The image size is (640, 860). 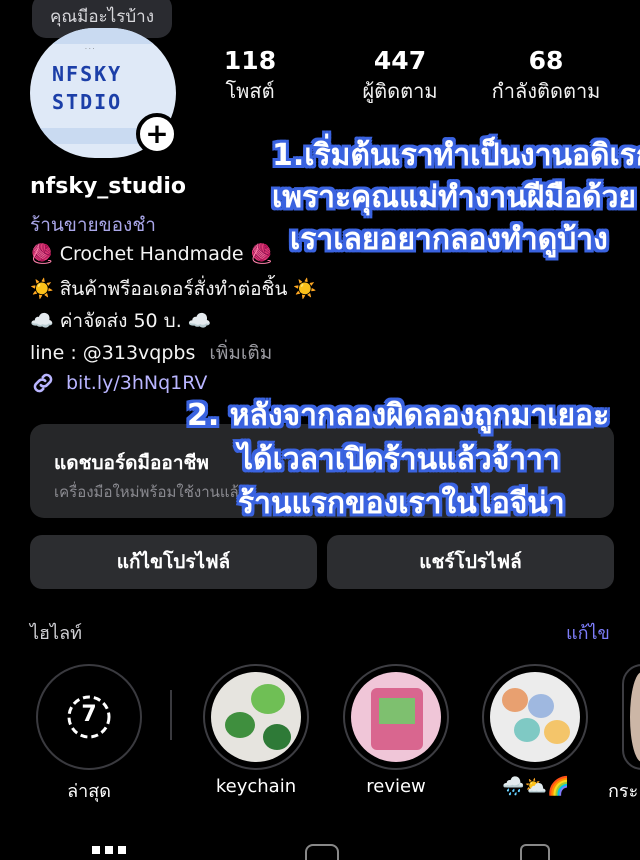 What do you see at coordinates (396, 786) in the screenshot?
I see `highlight-label-review: review` at bounding box center [396, 786].